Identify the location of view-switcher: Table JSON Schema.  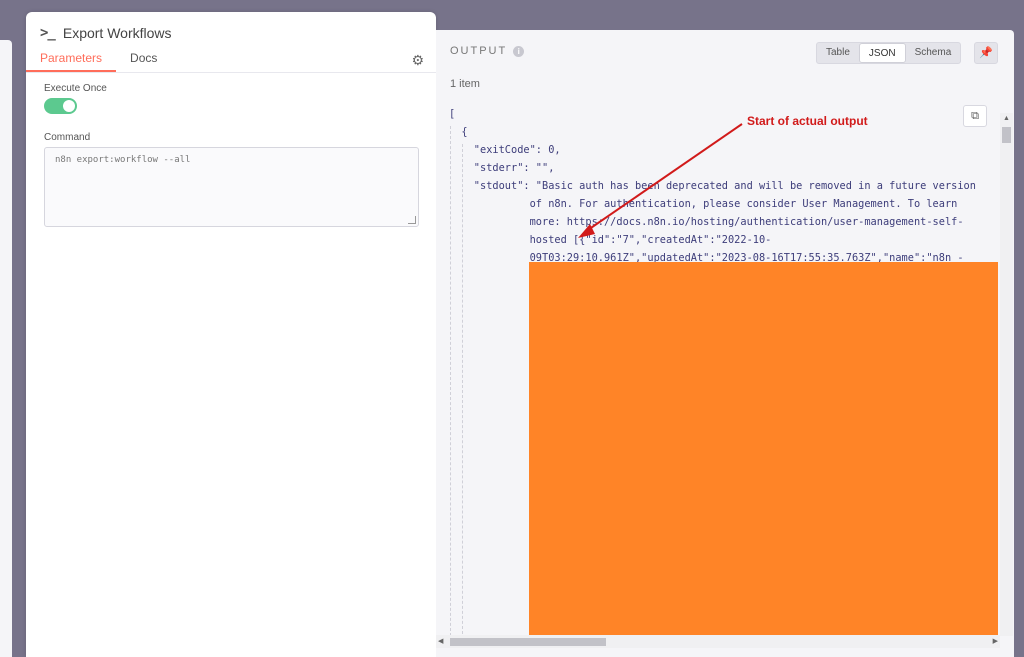
(889, 53).